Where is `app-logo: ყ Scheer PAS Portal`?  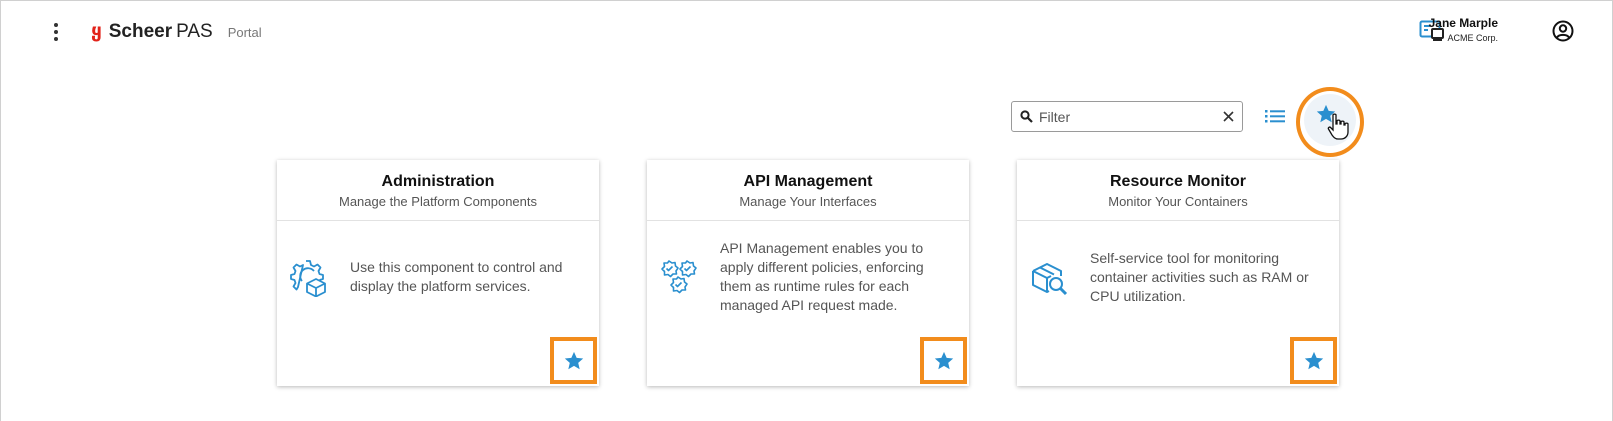
app-logo: ყ Scheer PAS Portal is located at coordinates (176, 31).